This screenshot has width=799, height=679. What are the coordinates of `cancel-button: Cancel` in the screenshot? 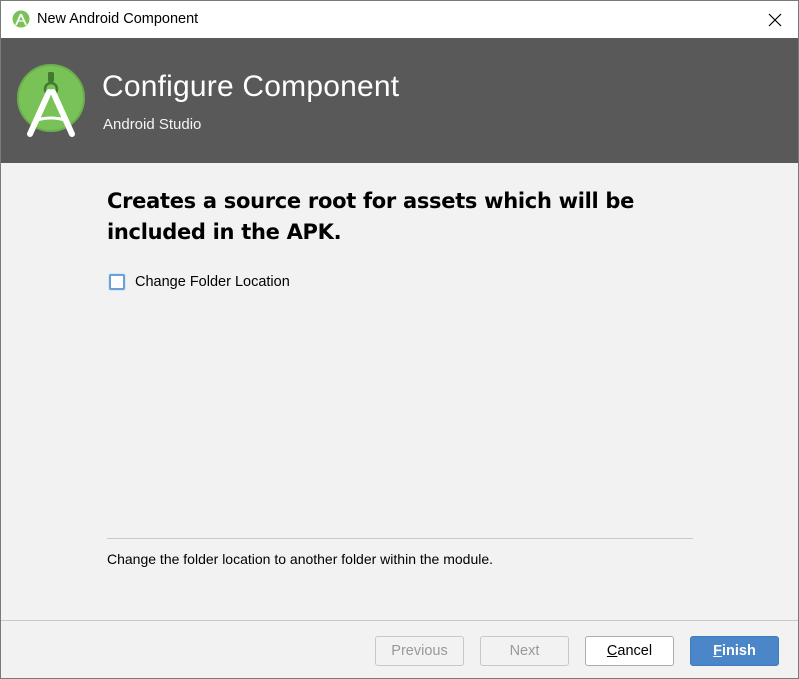 It's located at (629, 651).